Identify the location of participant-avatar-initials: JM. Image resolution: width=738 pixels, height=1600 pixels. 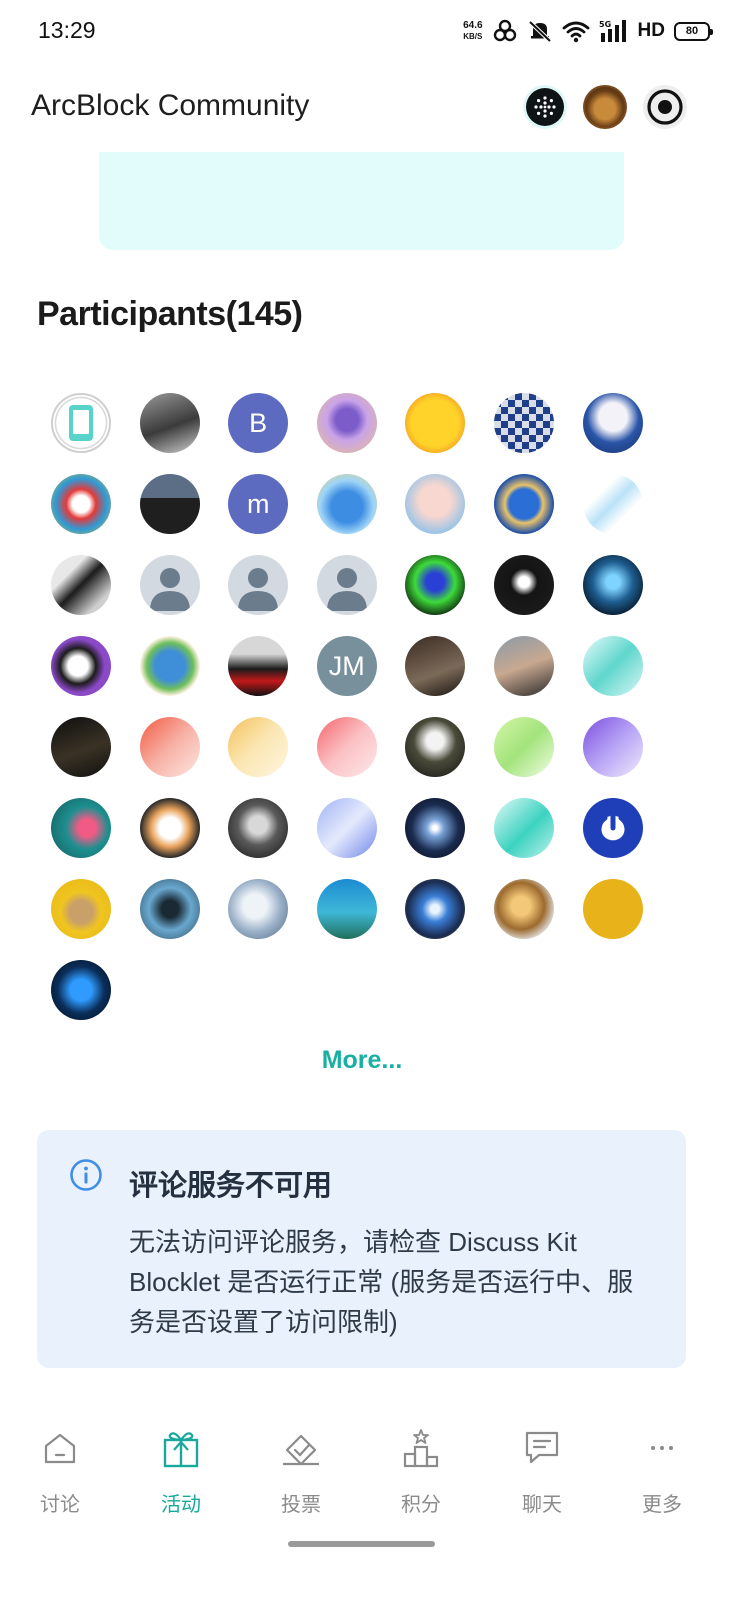
(346, 666).